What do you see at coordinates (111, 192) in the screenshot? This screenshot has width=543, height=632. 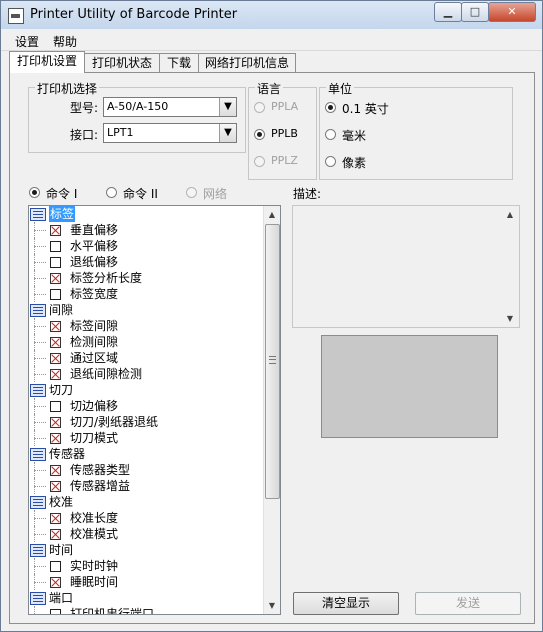 I see `command-2-radio` at bounding box center [111, 192].